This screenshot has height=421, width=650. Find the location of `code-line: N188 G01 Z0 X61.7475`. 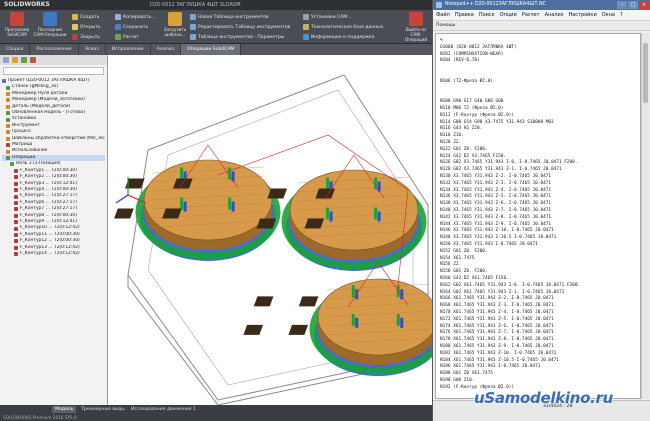

code-line: N188 G01 Z0 X61.7475 is located at coordinates (466, 374).